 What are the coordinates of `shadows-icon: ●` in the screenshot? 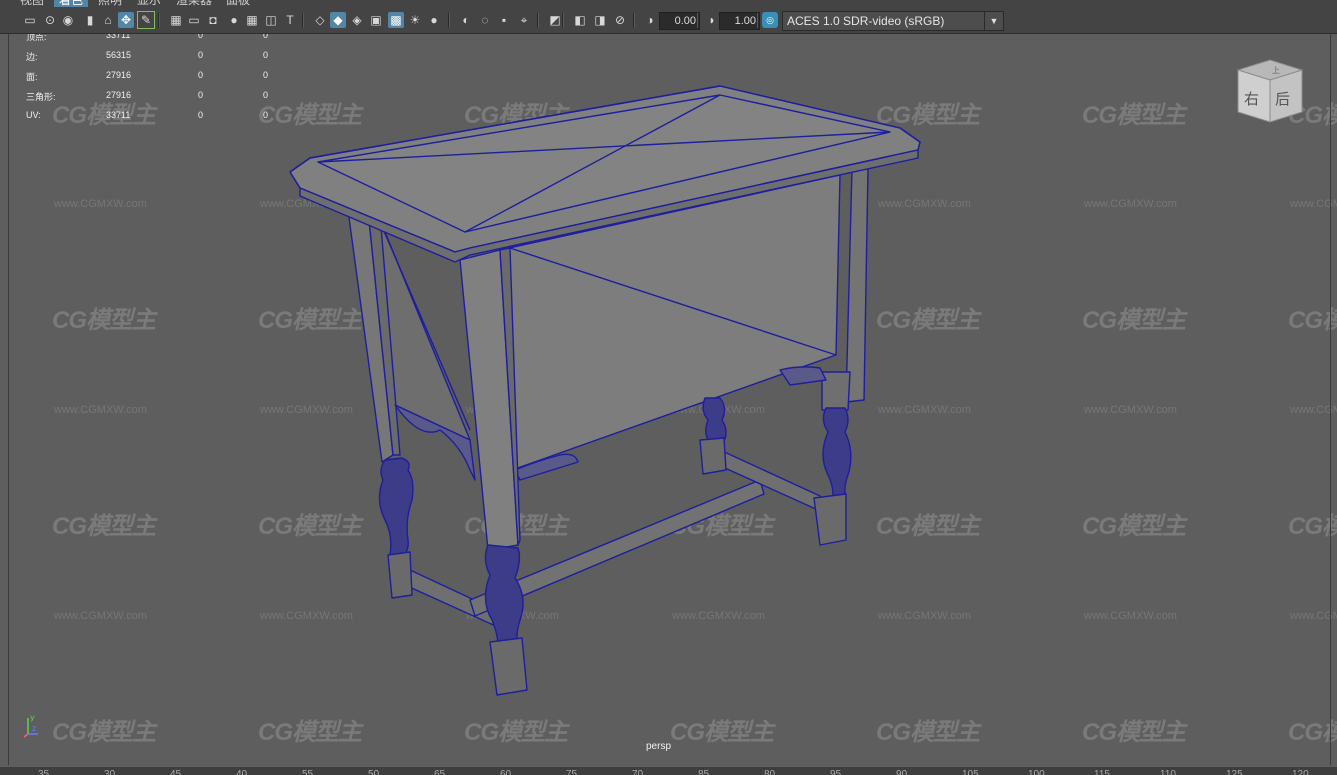 It's located at (434, 20).